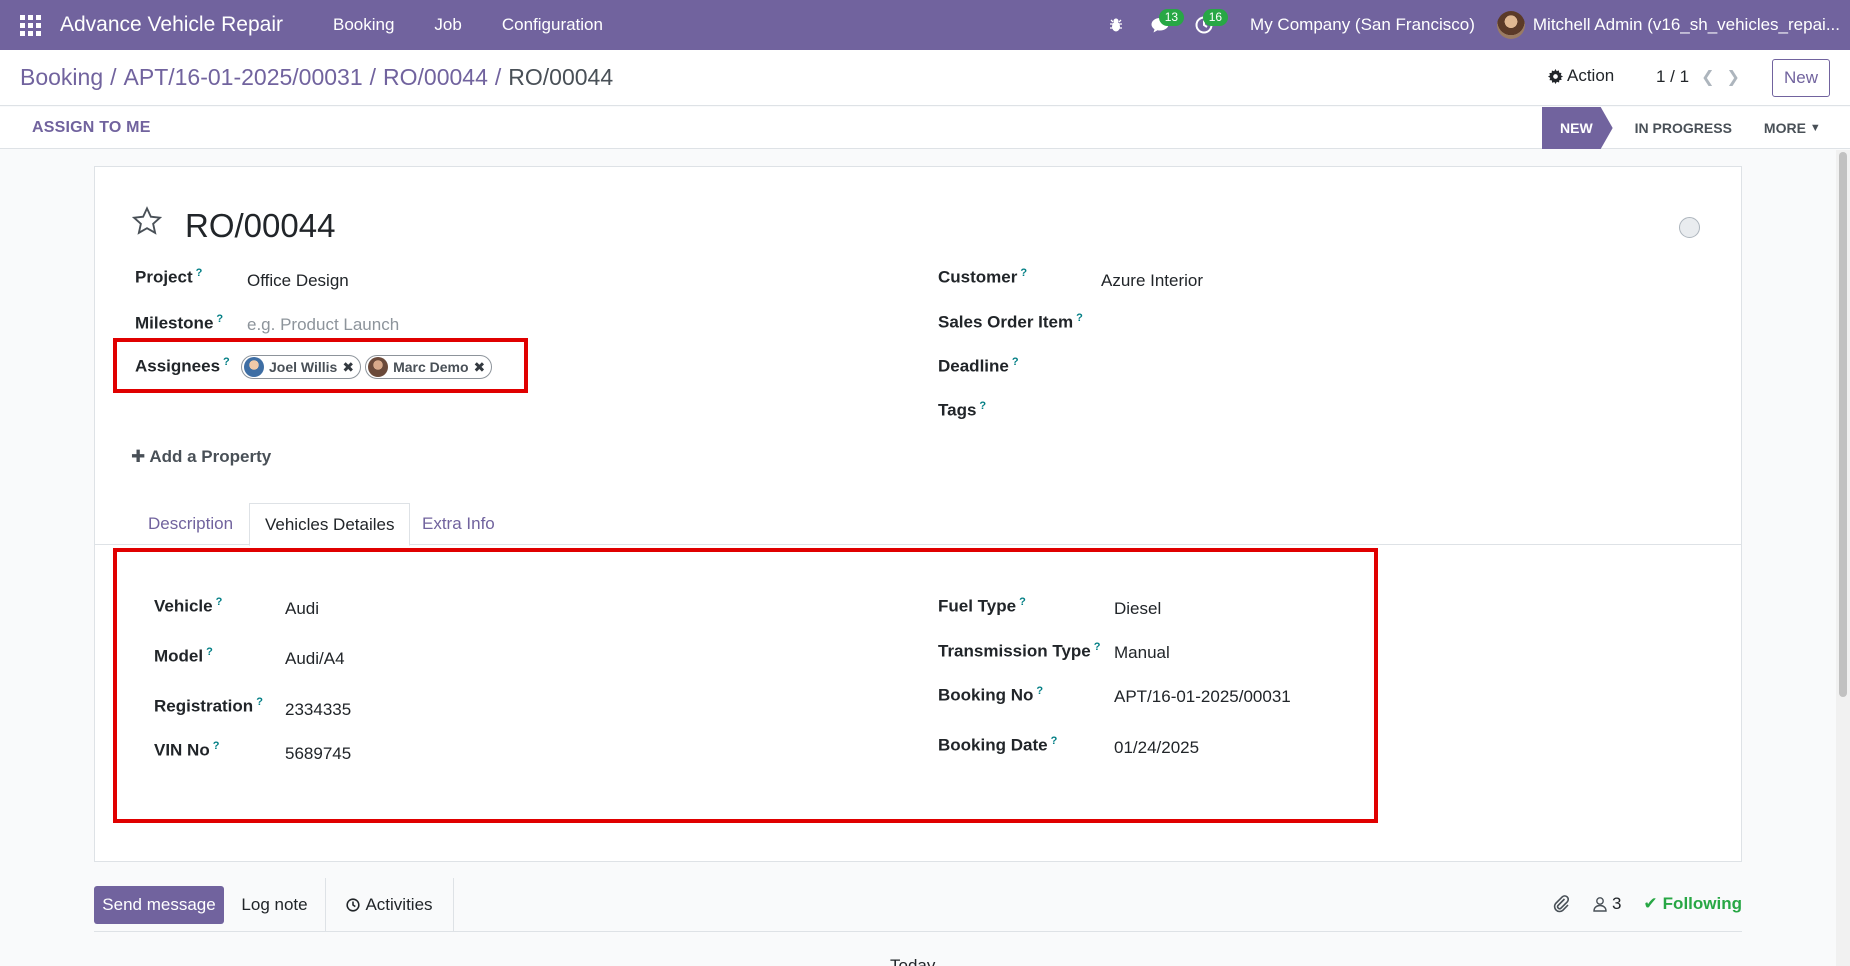 The height and width of the screenshot is (966, 1850). I want to click on notebook-tabs: Description Vehicles Detailes Extra Info, so click(918, 524).